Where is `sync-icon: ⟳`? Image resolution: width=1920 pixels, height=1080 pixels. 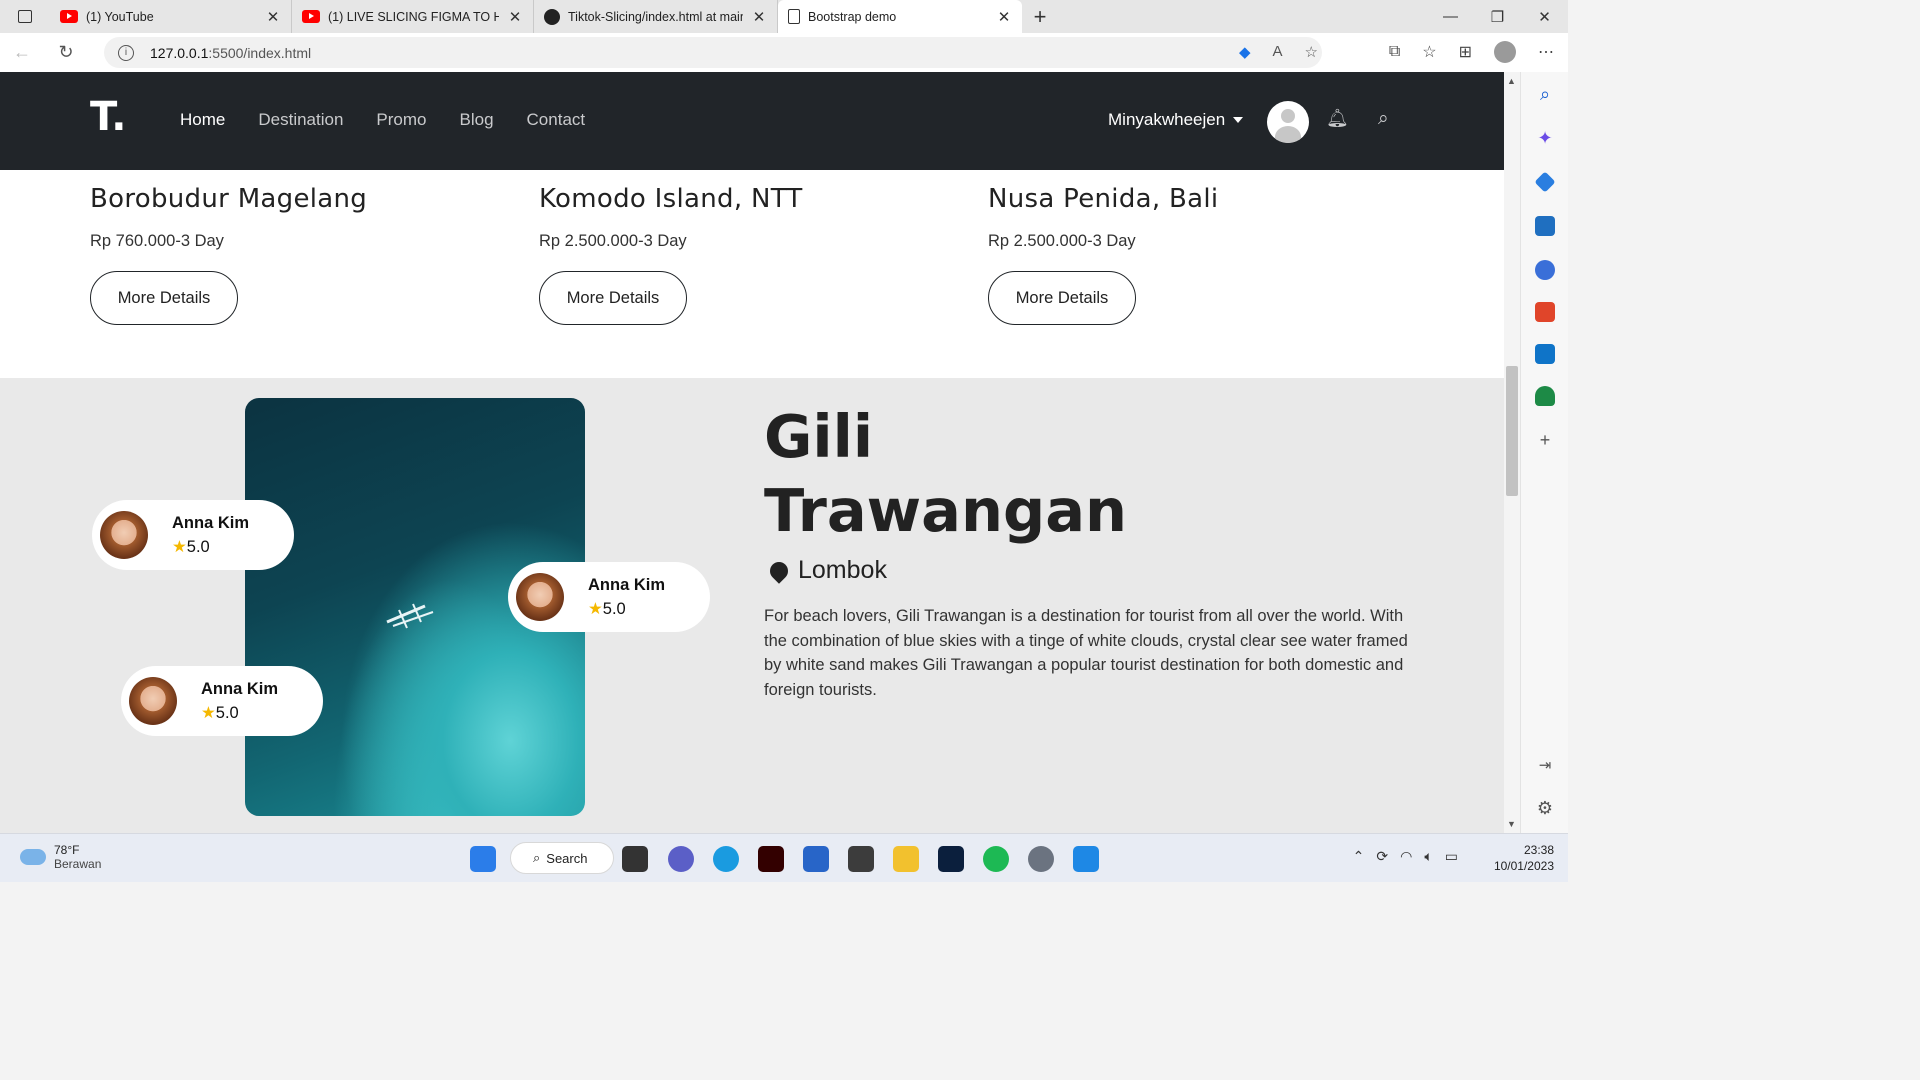 sync-icon: ⟳ is located at coordinates (1382, 856).